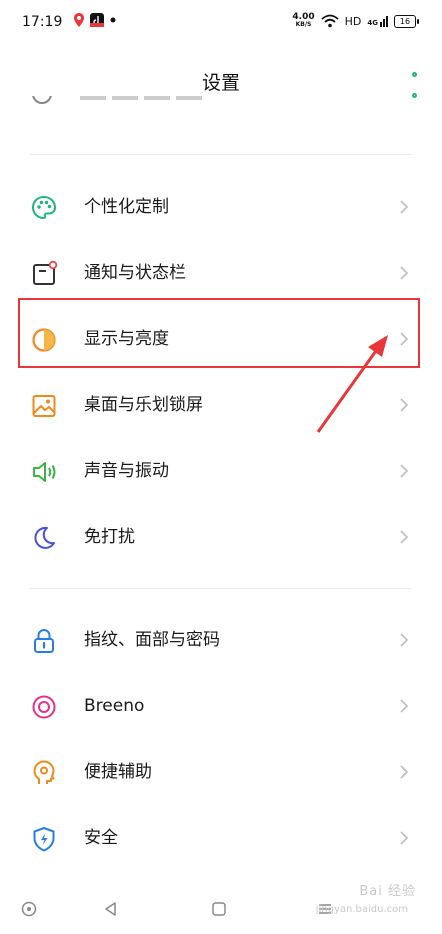  I want to click on nav-home-icon, so click(219, 909).